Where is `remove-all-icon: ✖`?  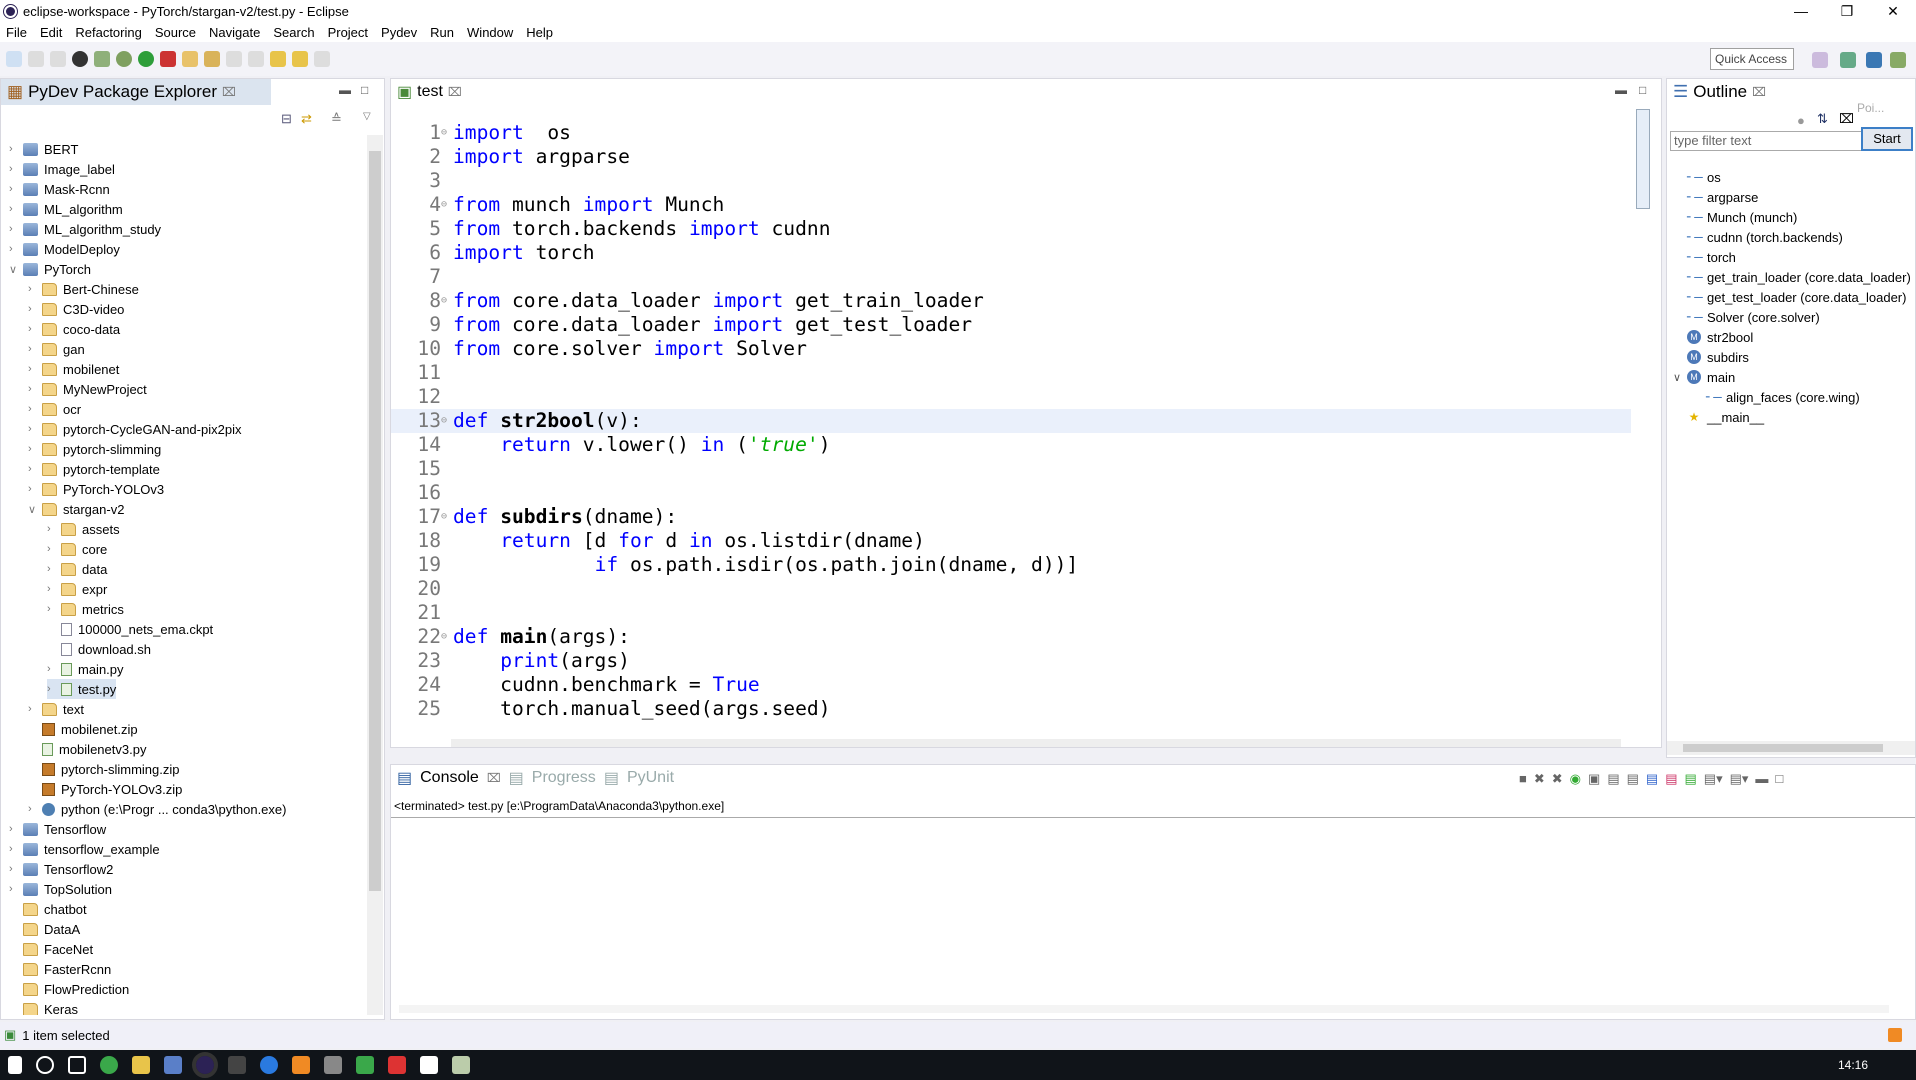
remove-all-icon: ✖ is located at coordinates (1557, 779).